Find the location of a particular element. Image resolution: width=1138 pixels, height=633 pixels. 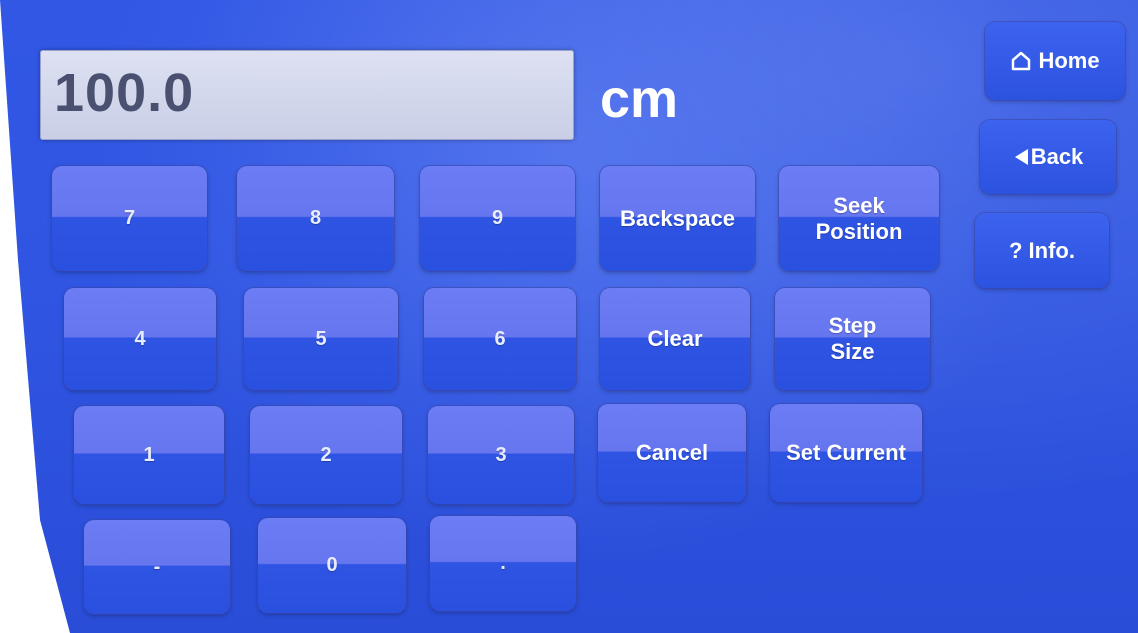

key-2-label: 2 is located at coordinates (326, 454).